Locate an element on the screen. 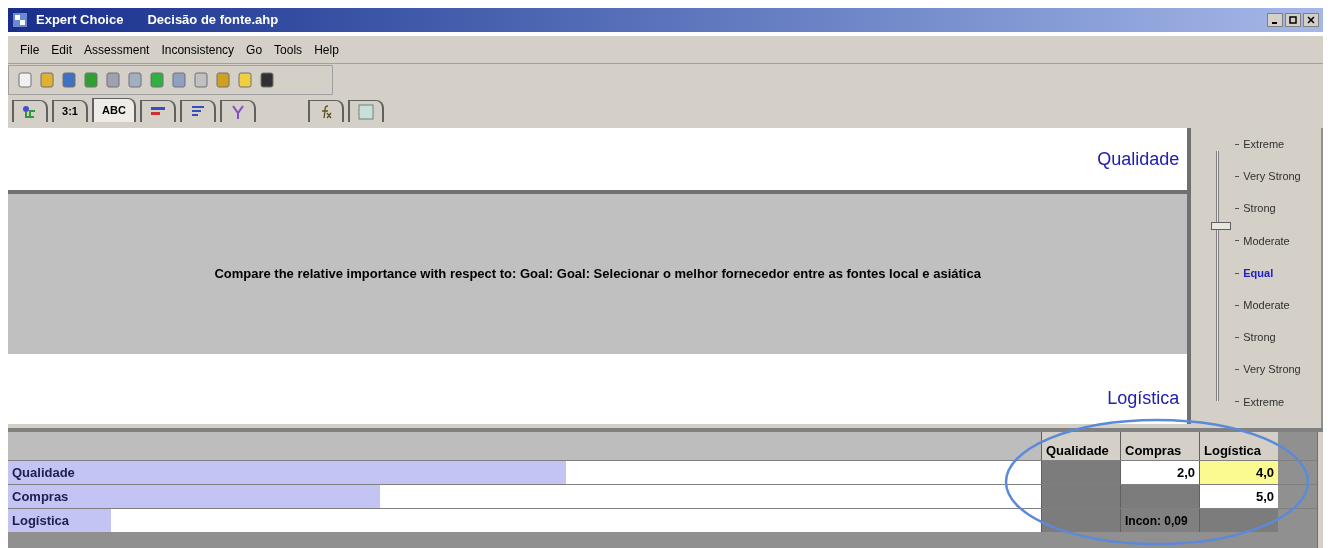 This screenshot has width=1331, height=548. column-header: Logística is located at coordinates (1238, 446).